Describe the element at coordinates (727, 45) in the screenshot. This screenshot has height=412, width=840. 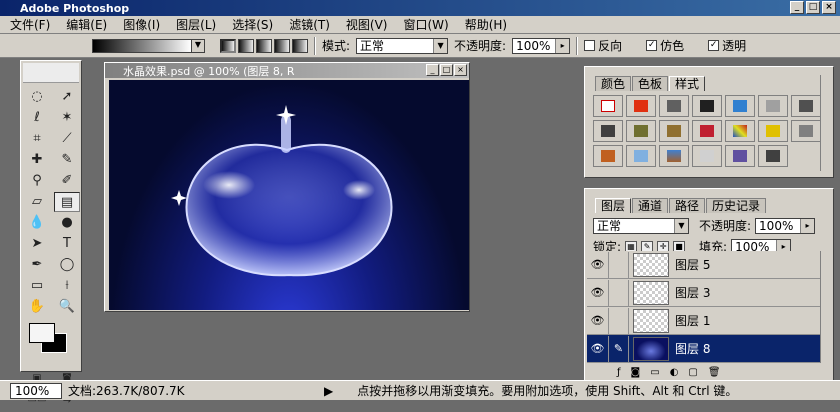
I see `transparency-checkbox: ✓ 透明` at that location.